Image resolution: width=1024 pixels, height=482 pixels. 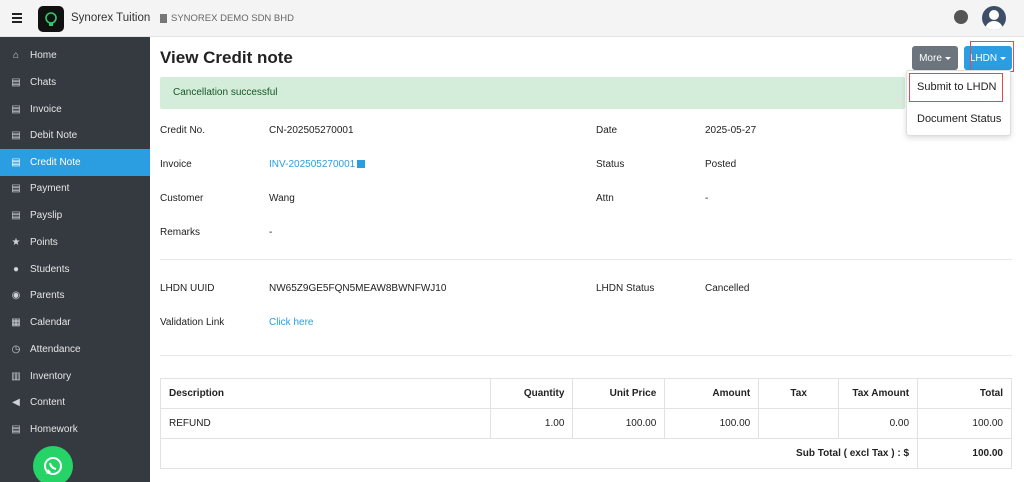 What do you see at coordinates (311, 130) in the screenshot?
I see `credit-no-value: CN-202505270001` at bounding box center [311, 130].